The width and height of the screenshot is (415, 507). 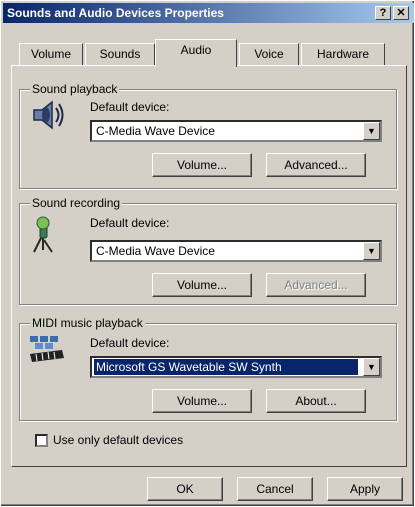 I want to click on microphone-icon, so click(x=43, y=234).